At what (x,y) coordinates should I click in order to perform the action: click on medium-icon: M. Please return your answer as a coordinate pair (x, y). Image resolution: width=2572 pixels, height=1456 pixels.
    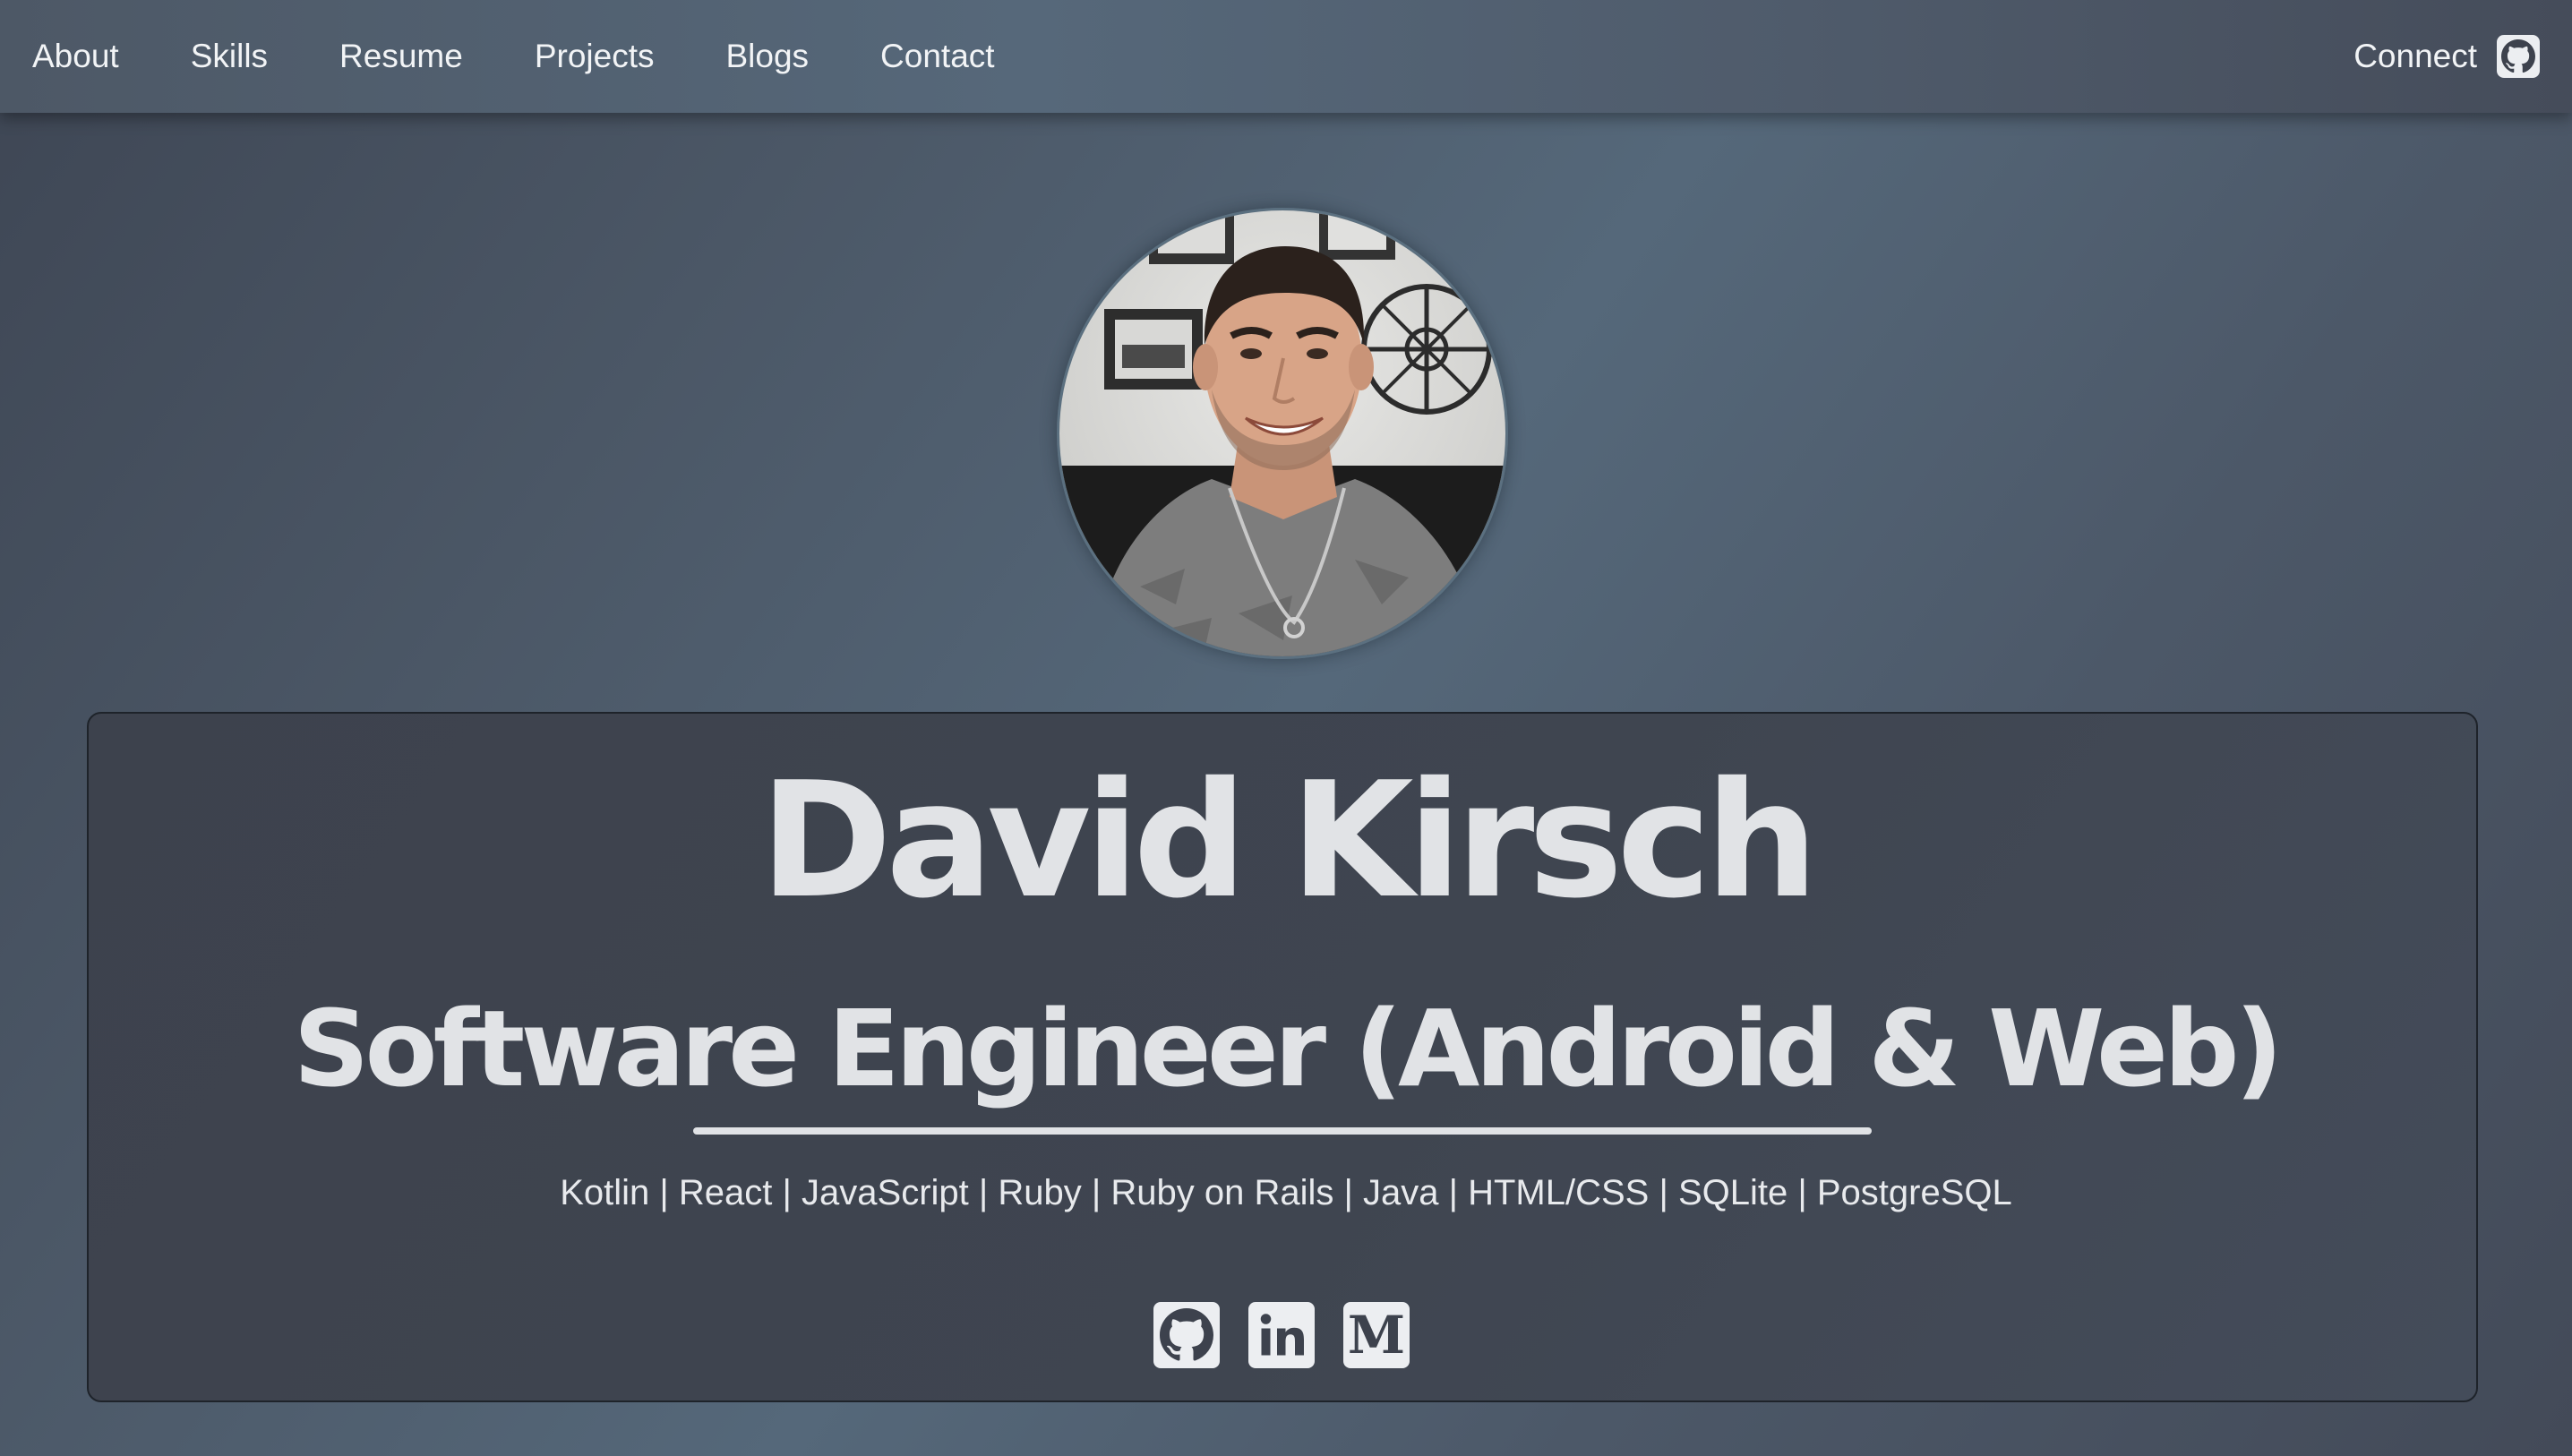
    Looking at the image, I should click on (1377, 1335).